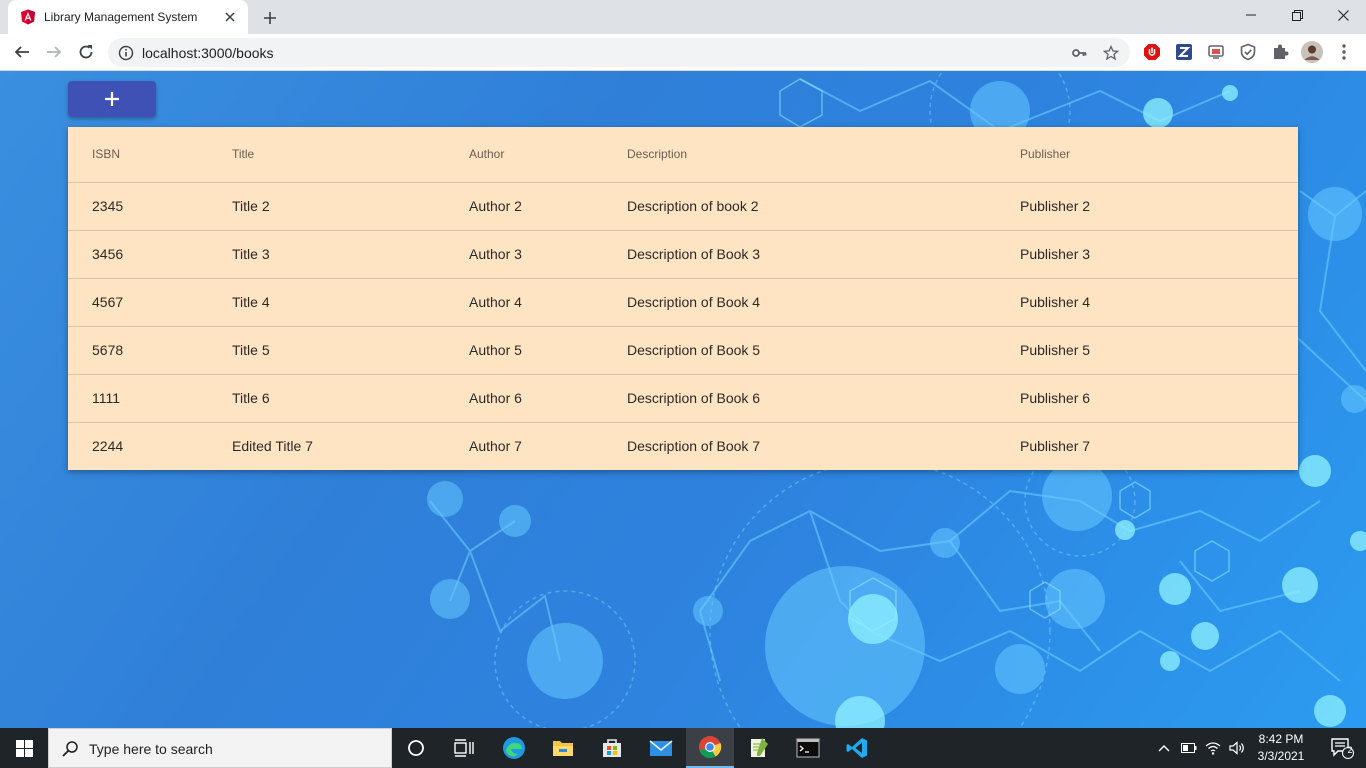  I want to click on cell-publisher: Publisher 3, so click(1159, 254).